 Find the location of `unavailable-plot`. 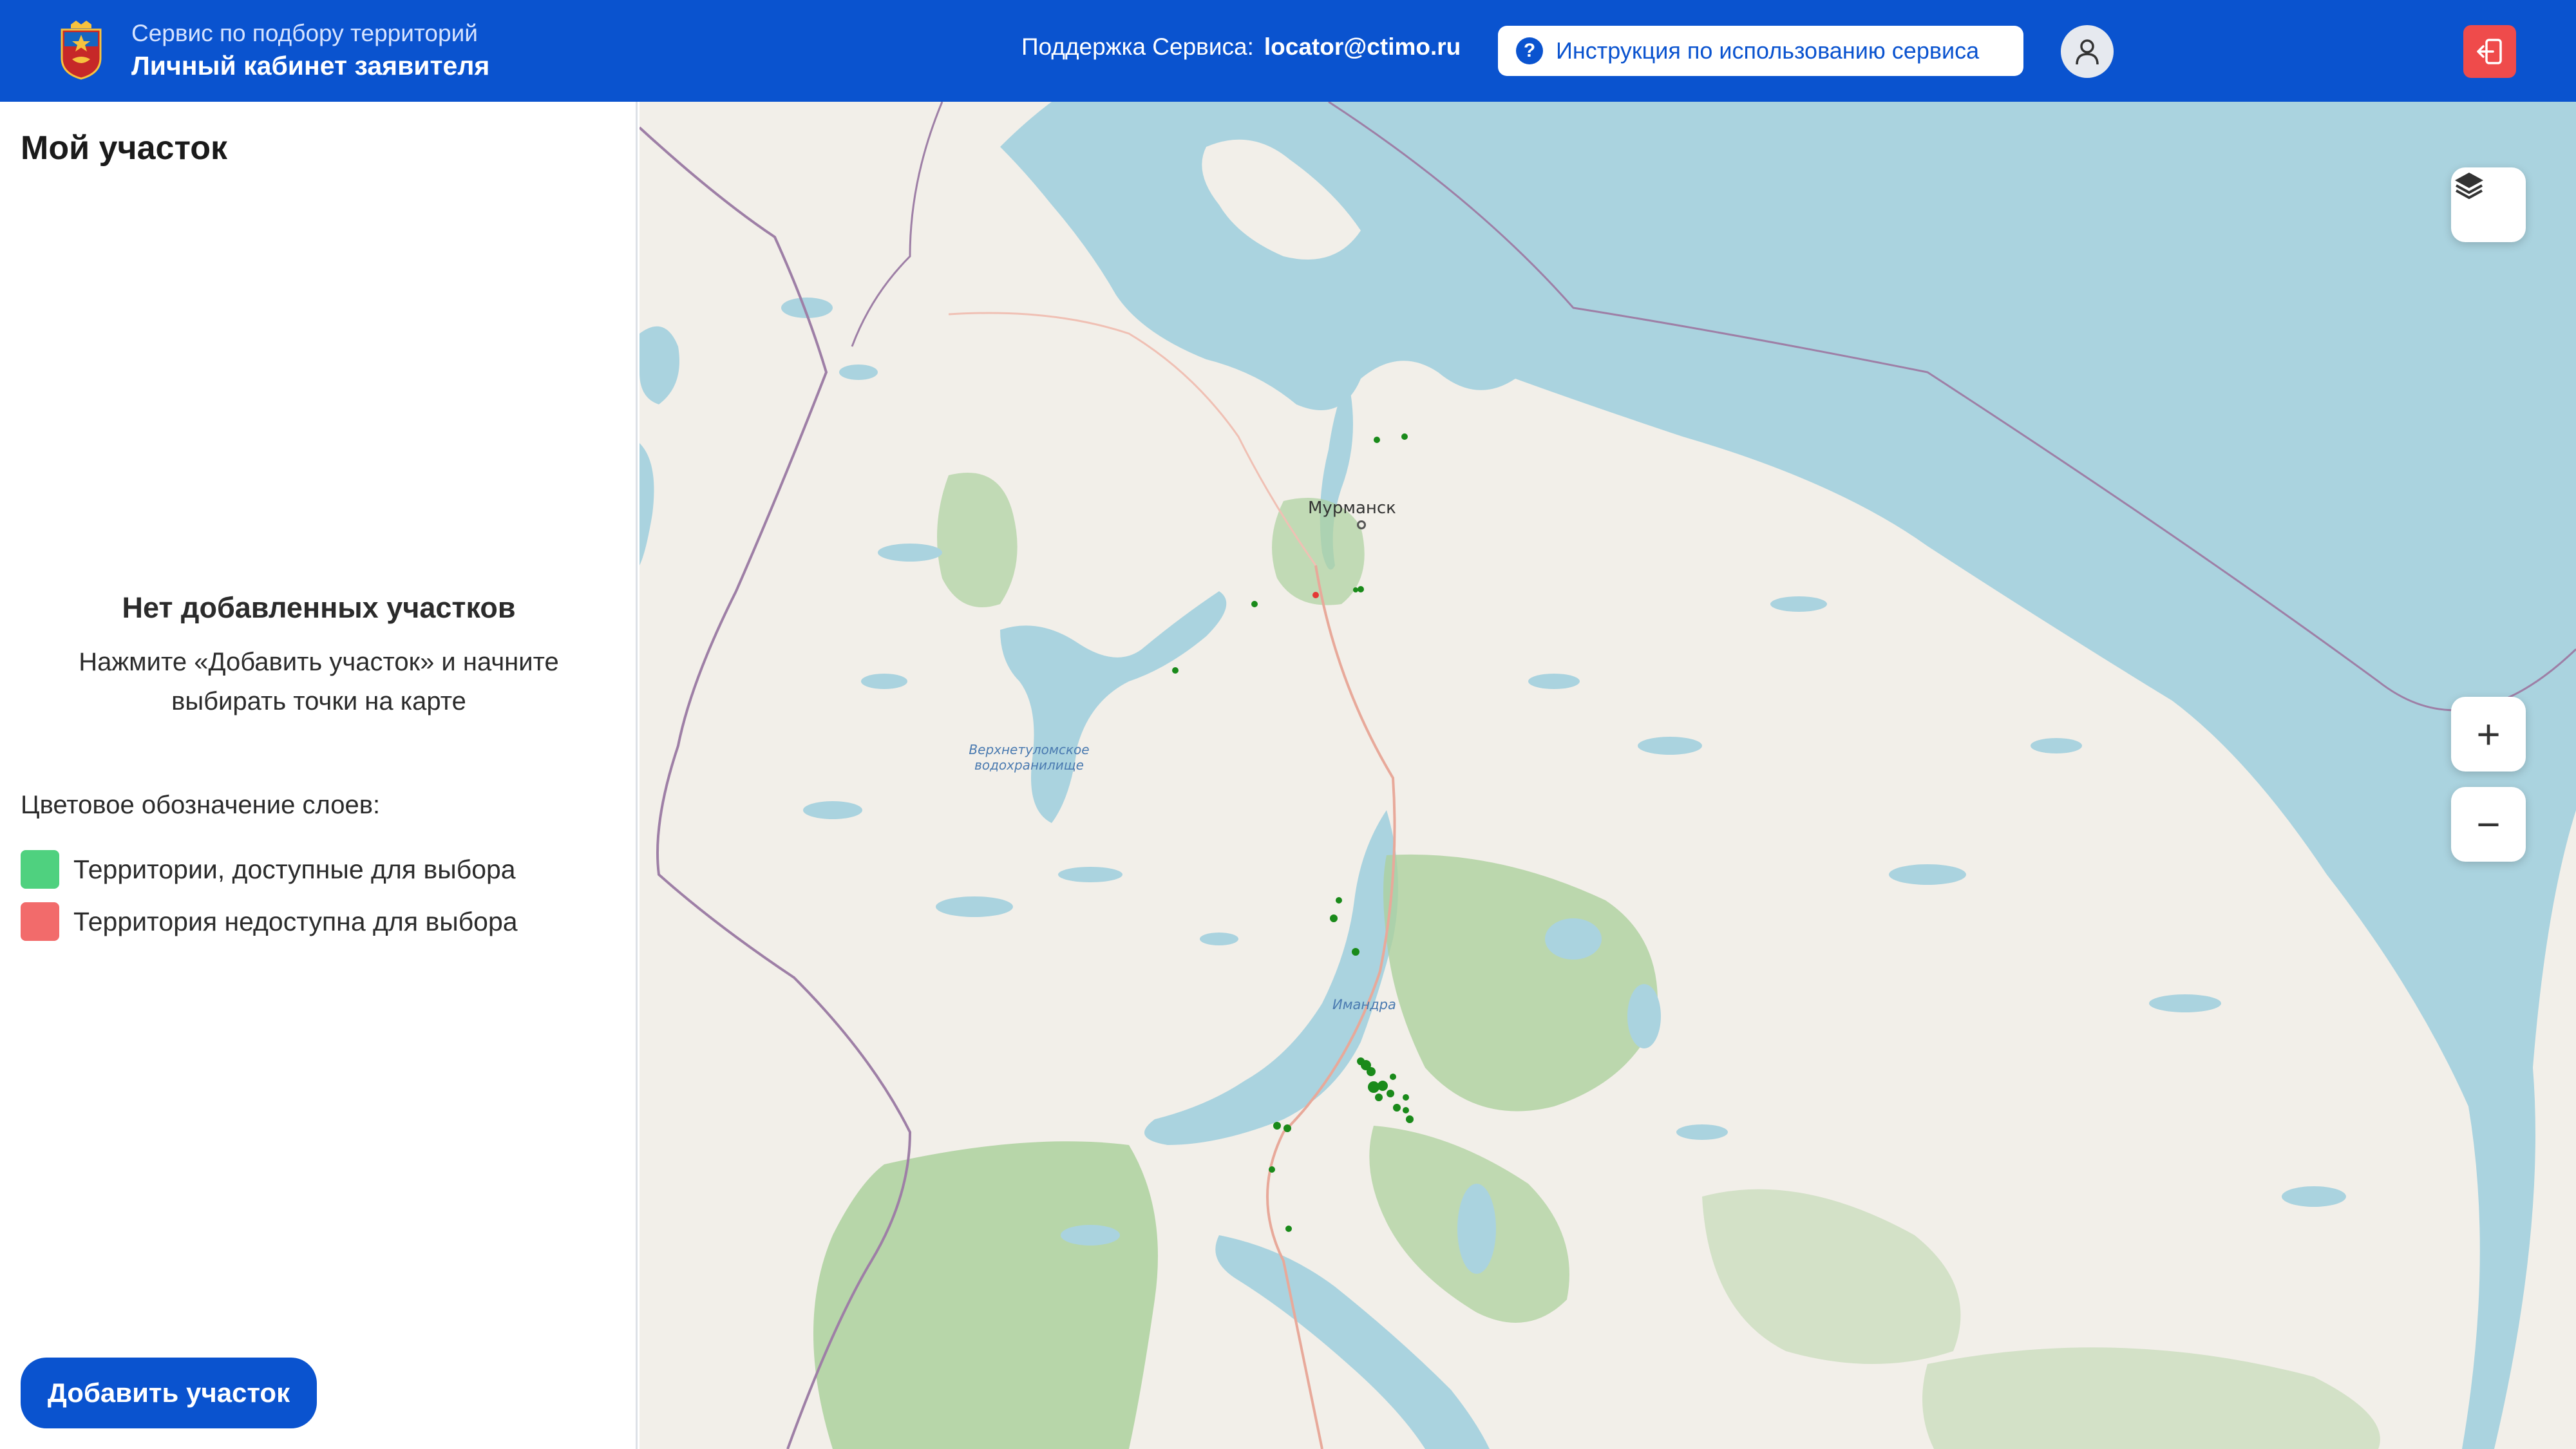

unavailable-plot is located at coordinates (1316, 595).